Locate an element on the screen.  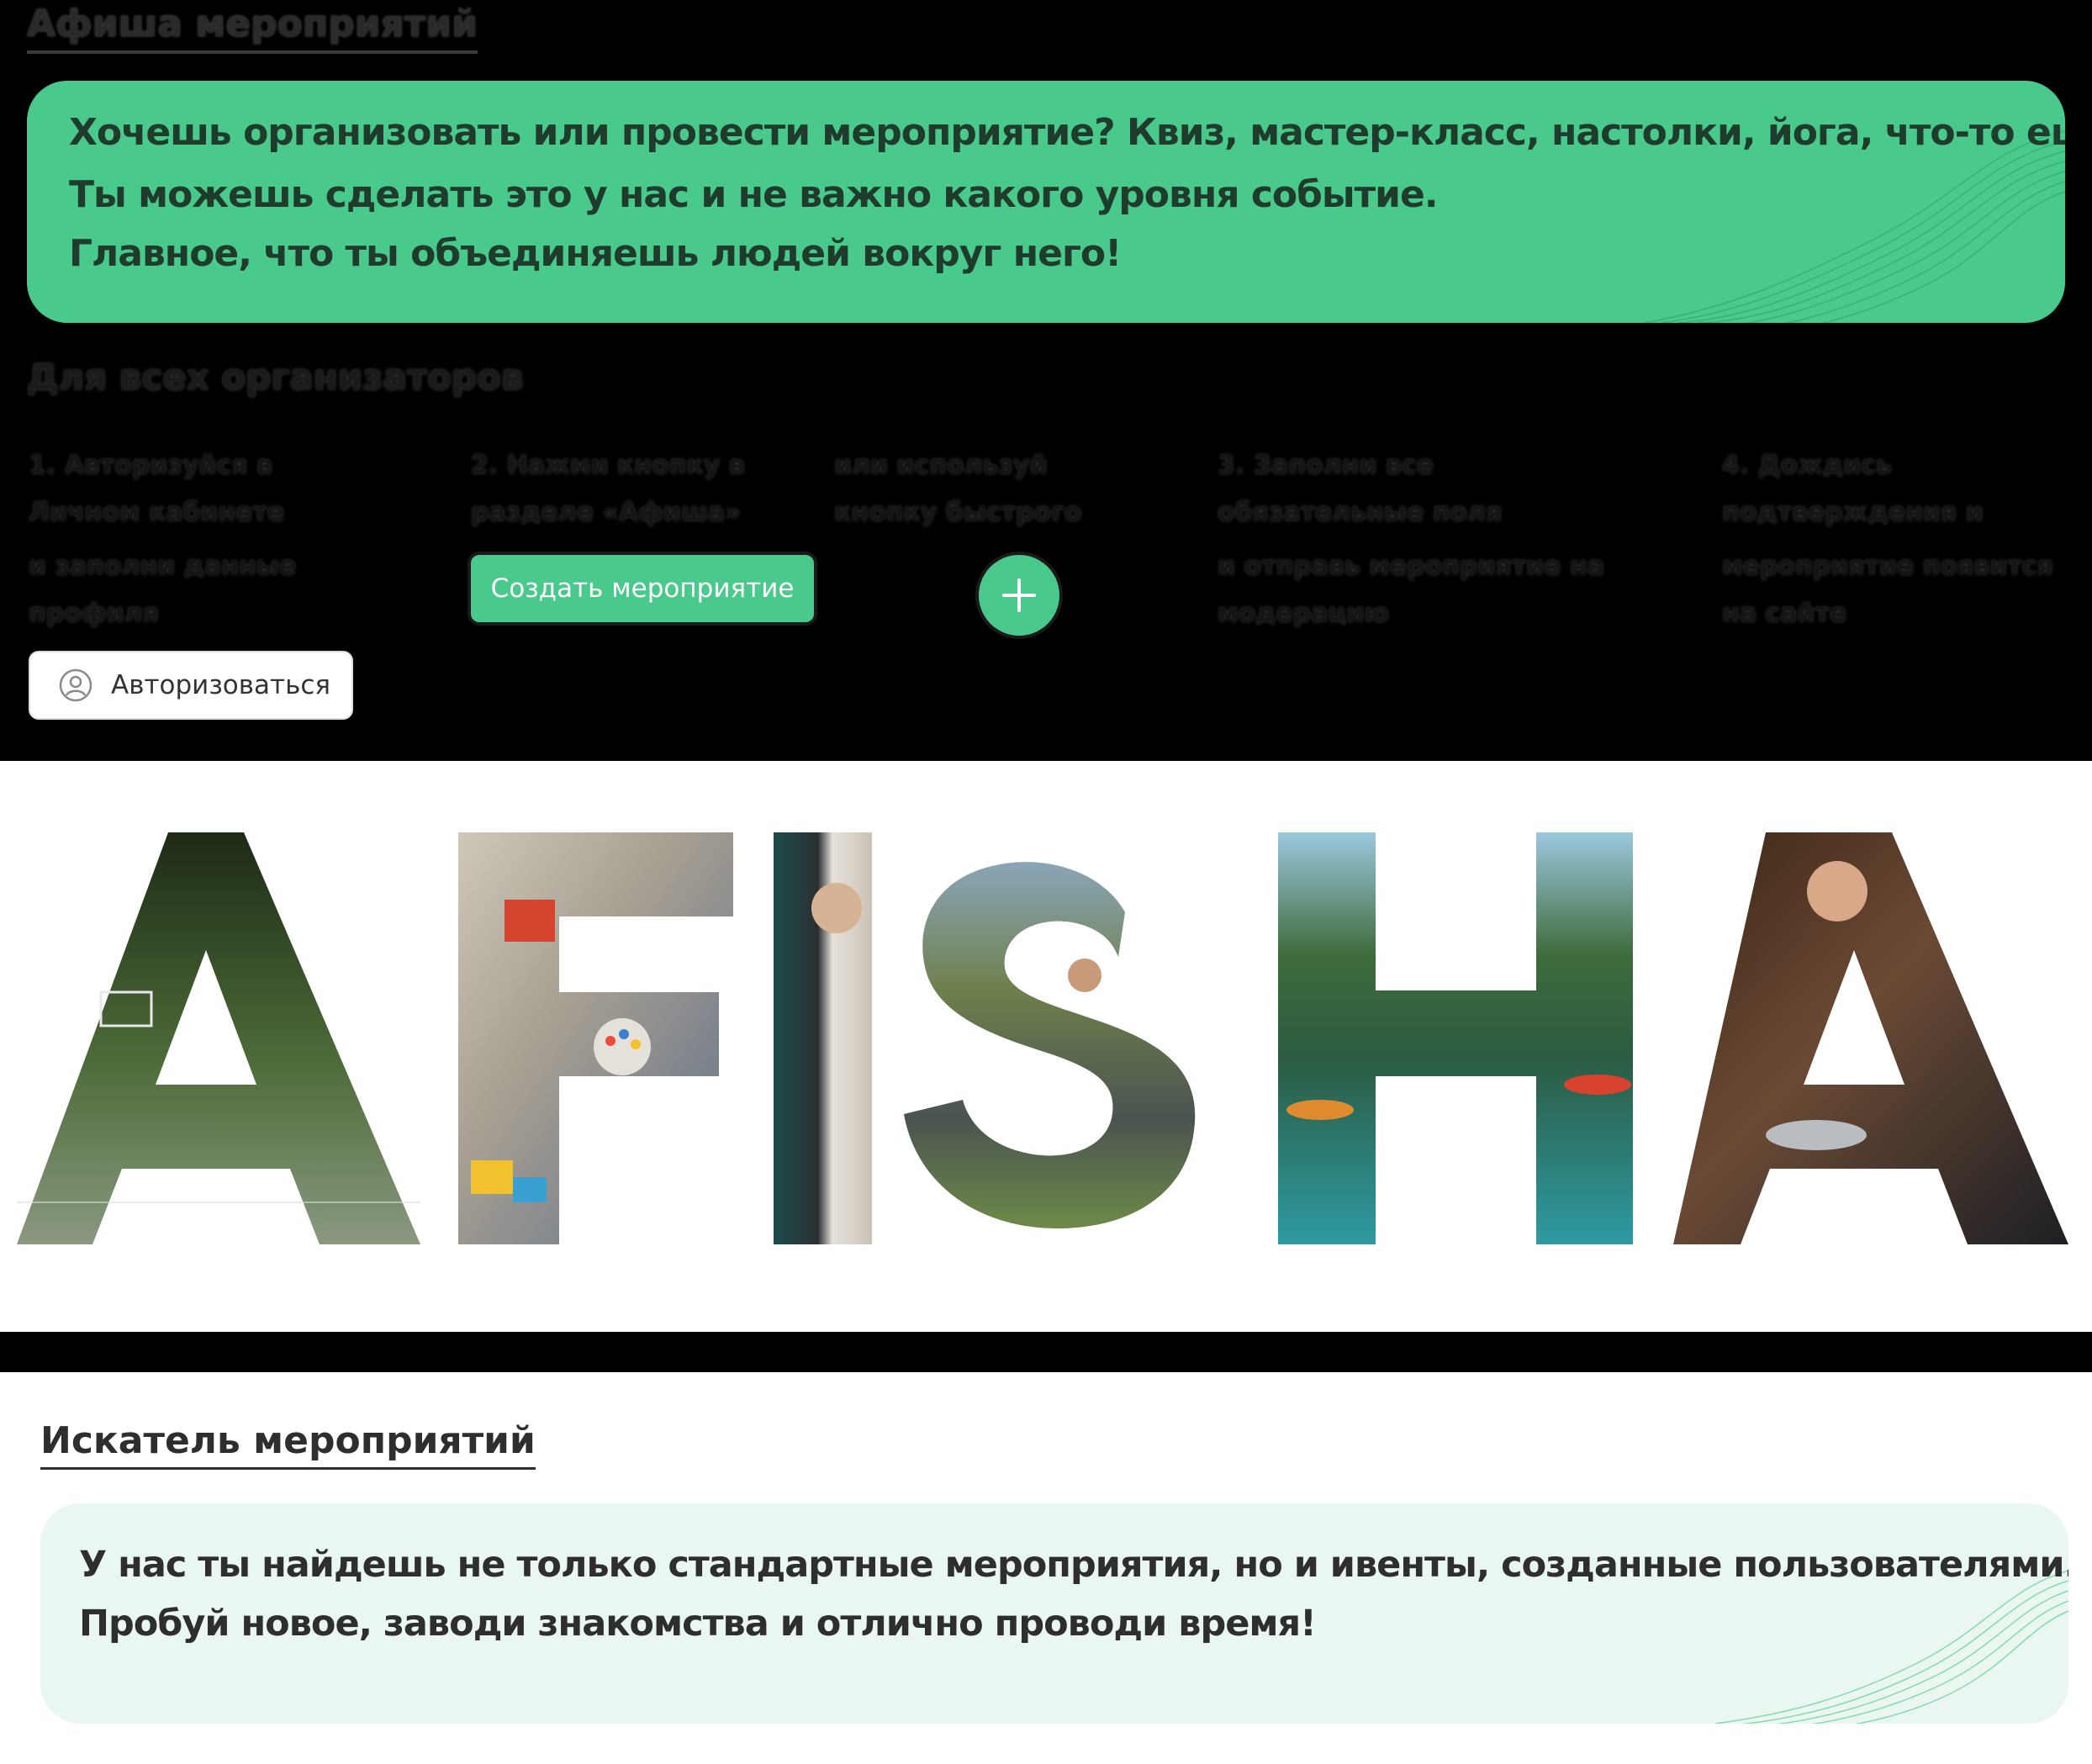
step-4-line-2: подтверждения и is located at coordinates (1853, 512).